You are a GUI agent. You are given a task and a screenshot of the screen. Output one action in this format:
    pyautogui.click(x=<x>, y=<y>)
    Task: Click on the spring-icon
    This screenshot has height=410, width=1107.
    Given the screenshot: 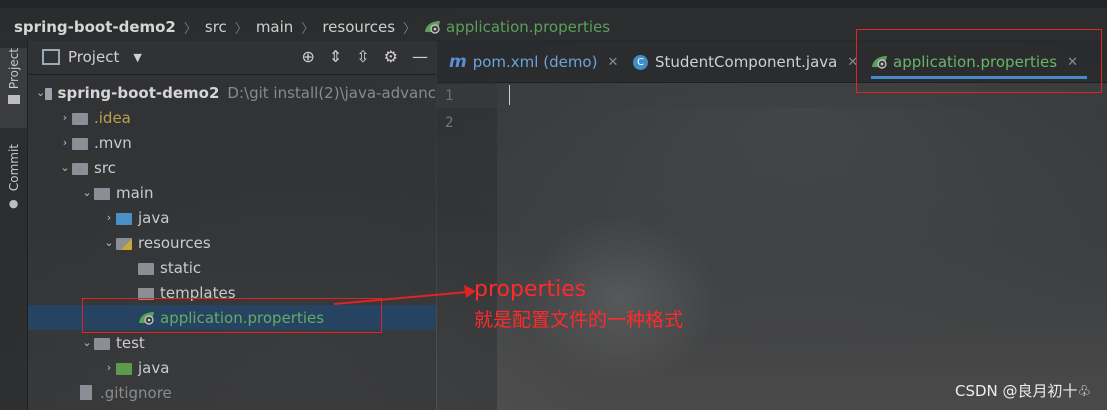 What is the action you would take?
    pyautogui.click(x=432, y=27)
    